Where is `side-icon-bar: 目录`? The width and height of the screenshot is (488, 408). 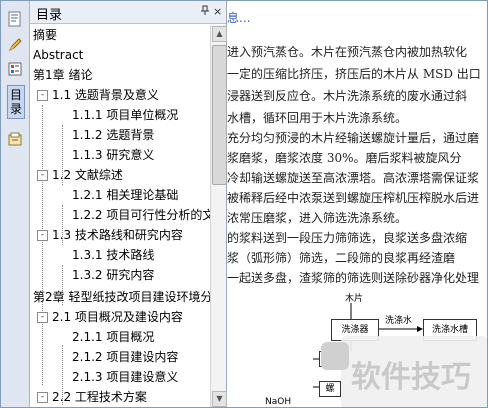
side-icon-bar: 目录 is located at coordinates (15, 204).